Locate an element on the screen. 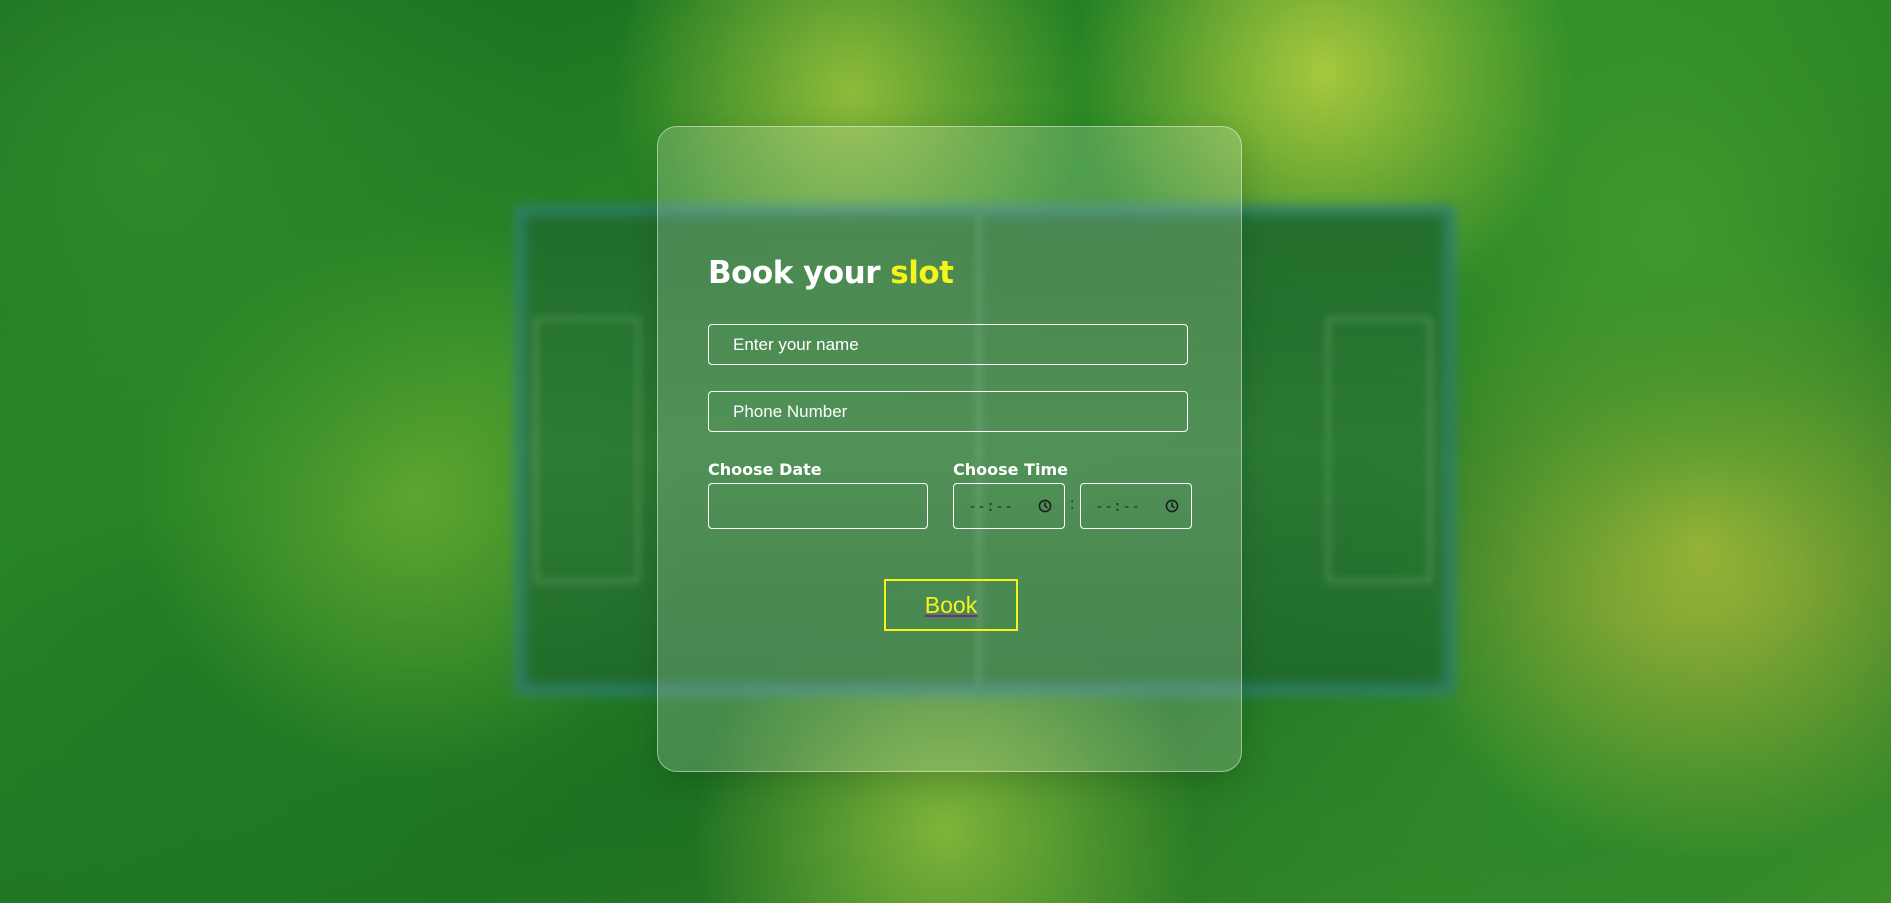 The image size is (1891, 903). book-button: Book is located at coordinates (951, 605).